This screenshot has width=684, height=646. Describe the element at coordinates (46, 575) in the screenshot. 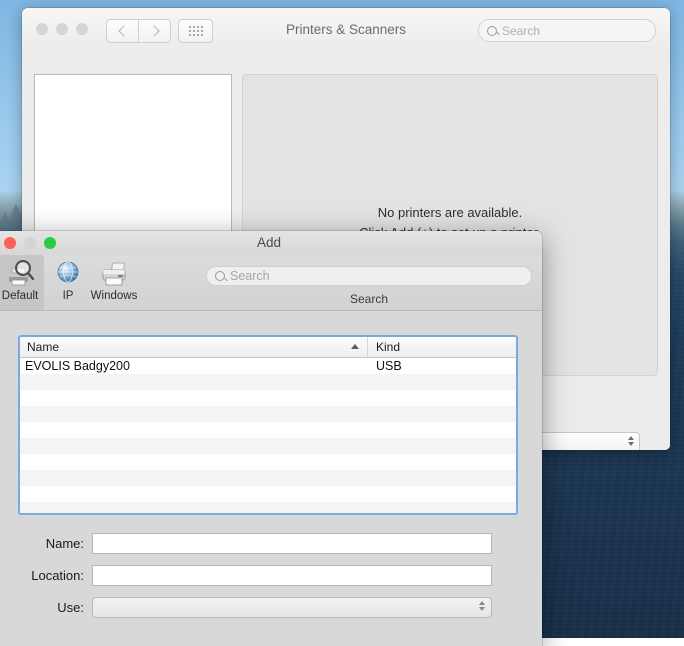

I see `location-label: Location:` at that location.